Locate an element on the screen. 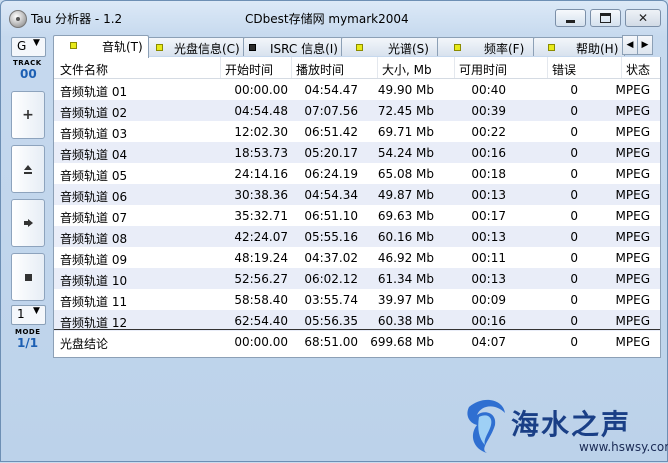  cell-play: 04:54.47 is located at coordinates (331, 90).